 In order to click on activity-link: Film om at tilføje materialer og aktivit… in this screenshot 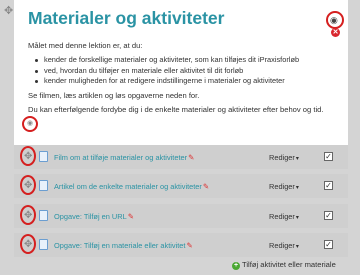, I will do `click(124, 157)`.